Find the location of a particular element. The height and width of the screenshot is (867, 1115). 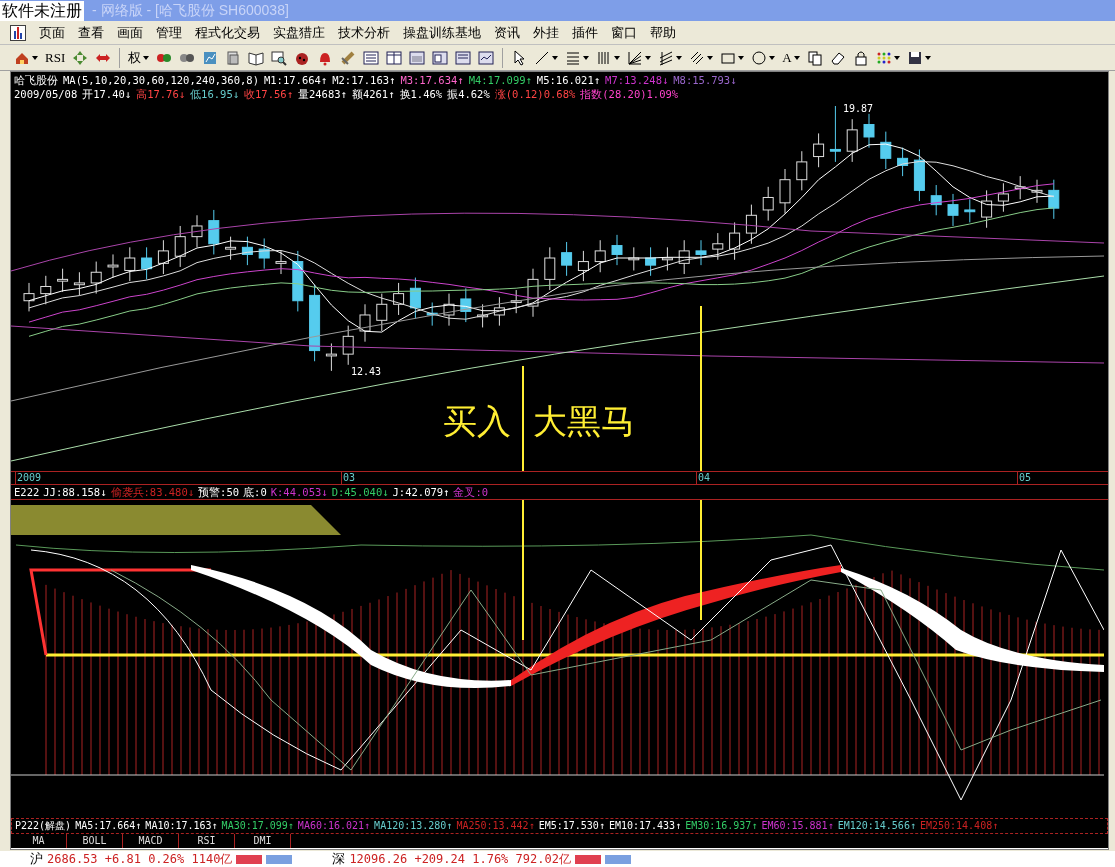

indicator-value: P222(解盘) is located at coordinates (43, 826).